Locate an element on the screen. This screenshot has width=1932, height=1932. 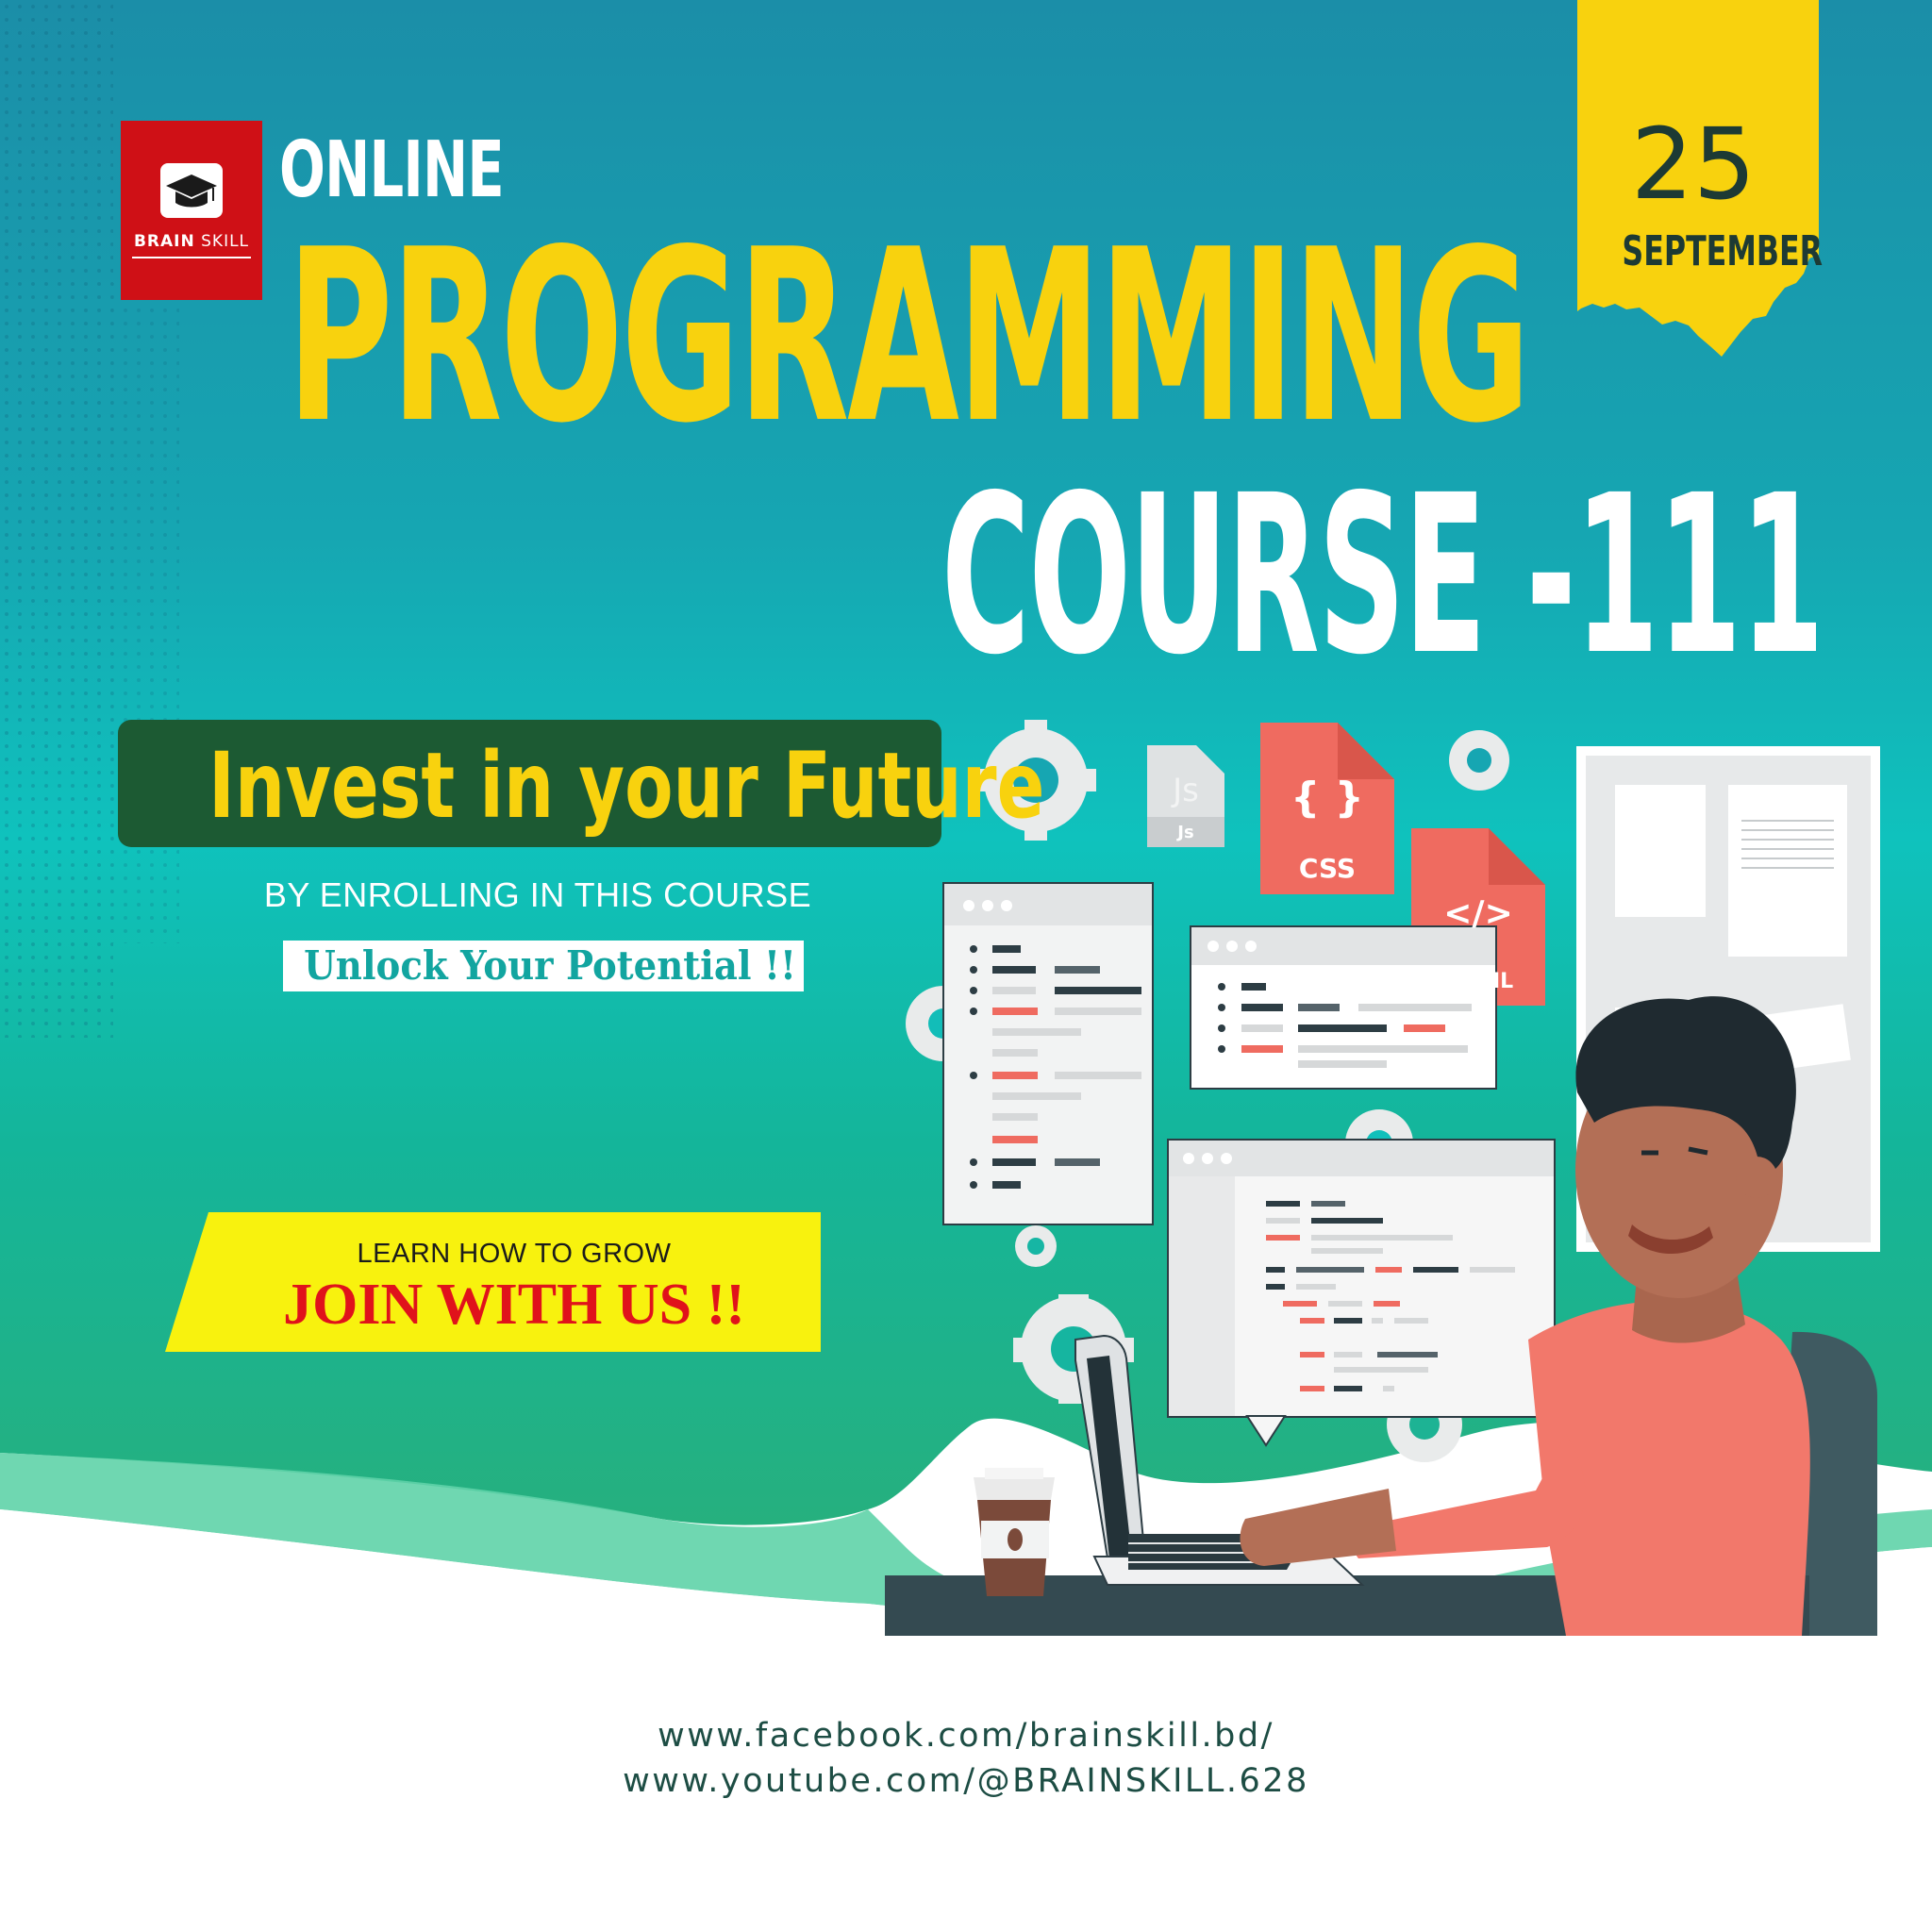
js-file-label: Js is located at coordinates (1185, 833).